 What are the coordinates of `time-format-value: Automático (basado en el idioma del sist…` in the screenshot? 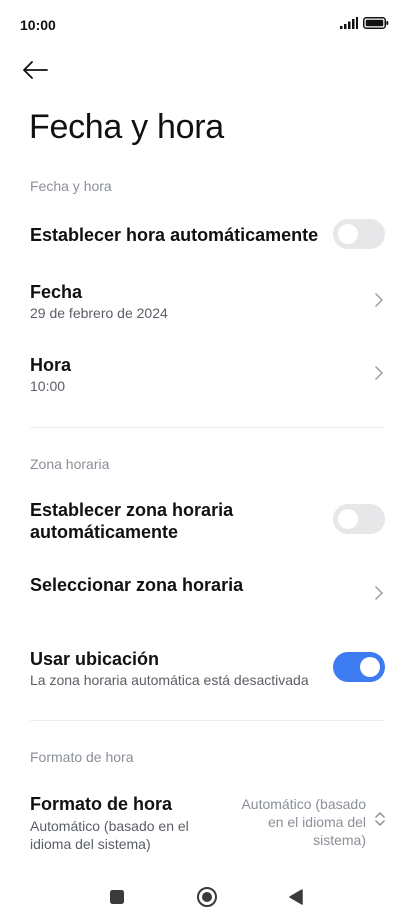 It's located at (293, 822).